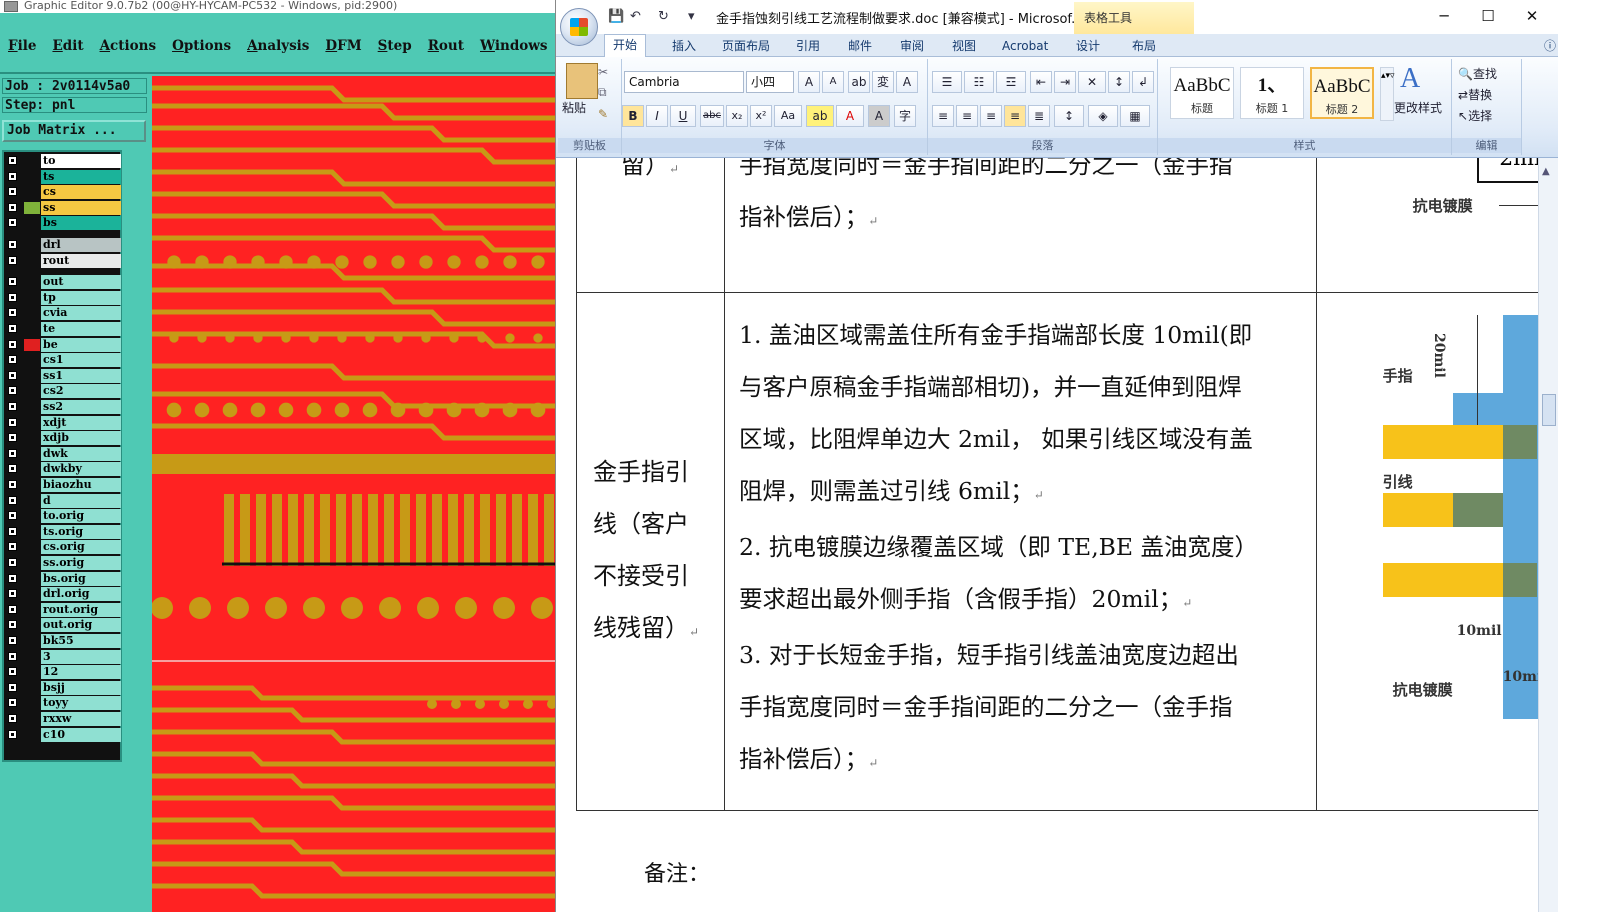 The width and height of the screenshot is (1621, 912). Describe the element at coordinates (761, 116) in the screenshot. I see `superscript-icon: x²` at that location.